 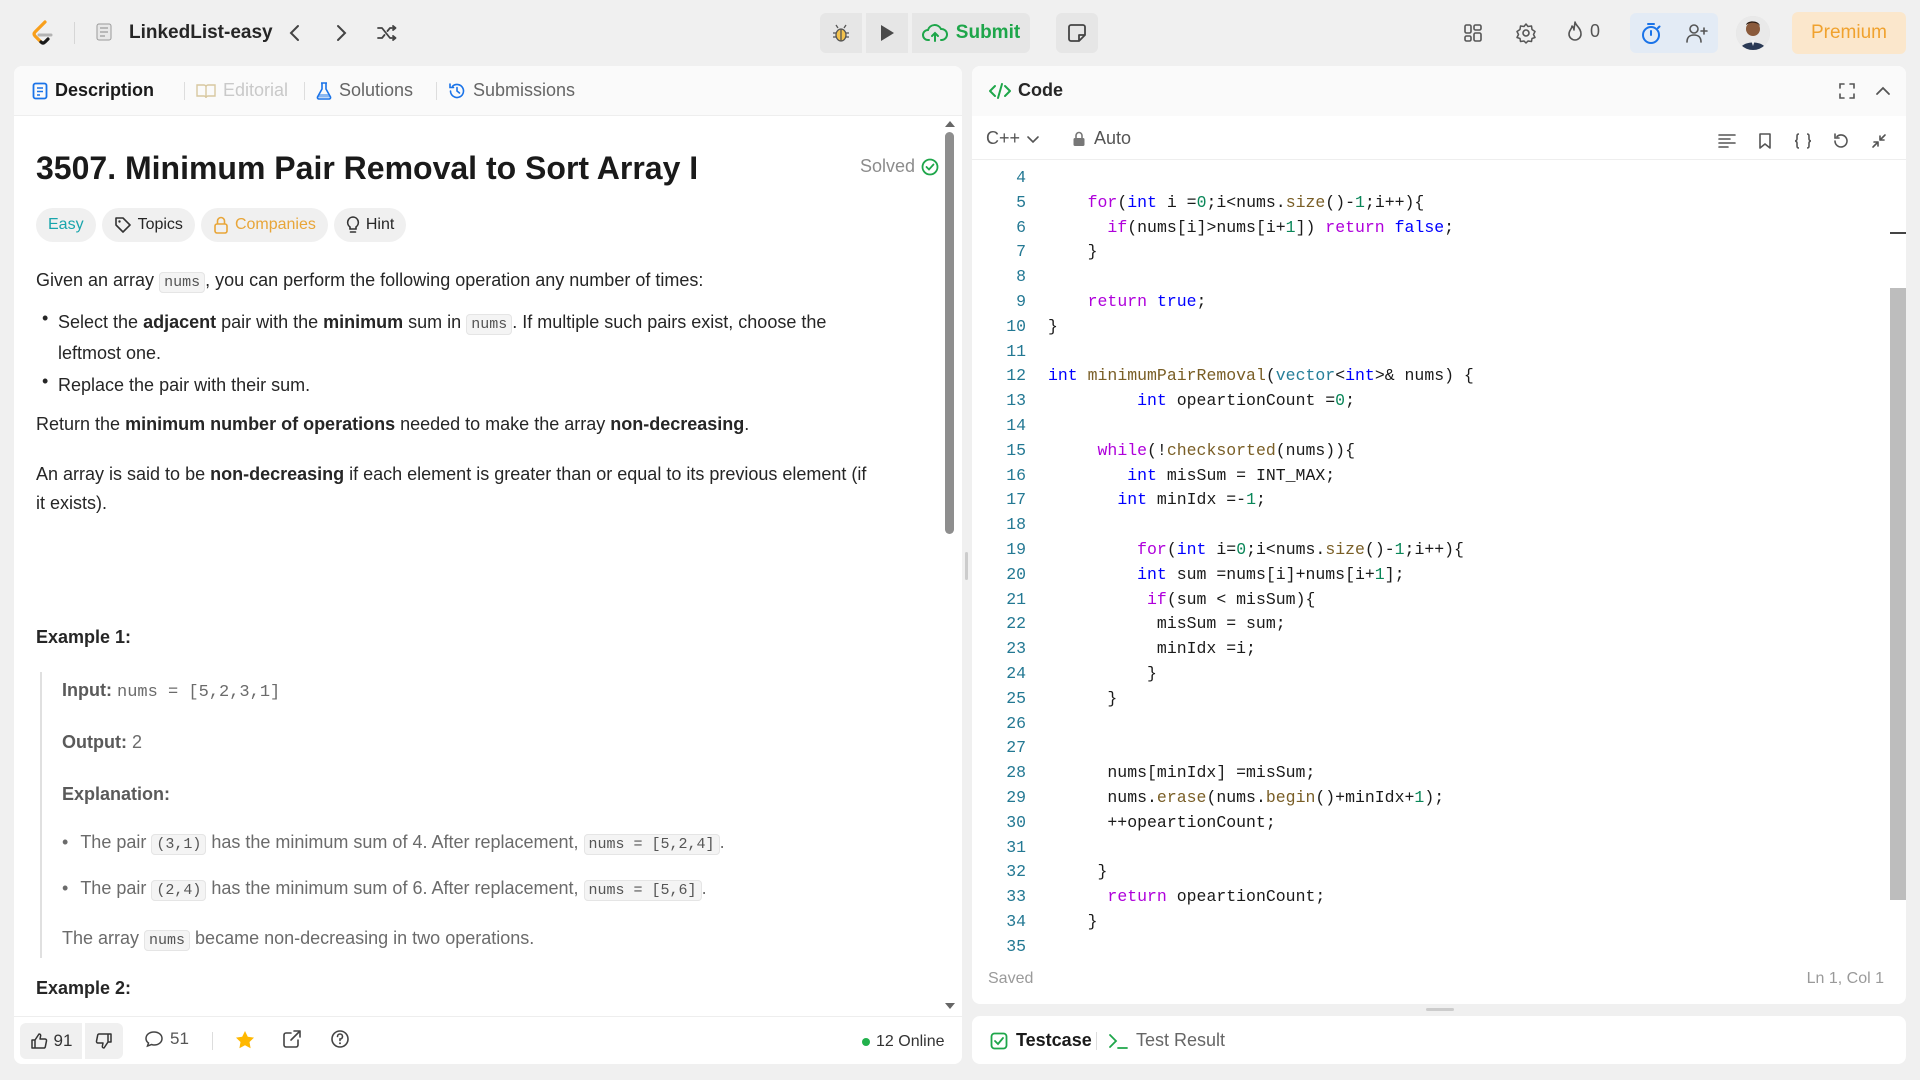 What do you see at coordinates (1422, 254) in the screenshot?
I see `code-line: 7 }` at bounding box center [1422, 254].